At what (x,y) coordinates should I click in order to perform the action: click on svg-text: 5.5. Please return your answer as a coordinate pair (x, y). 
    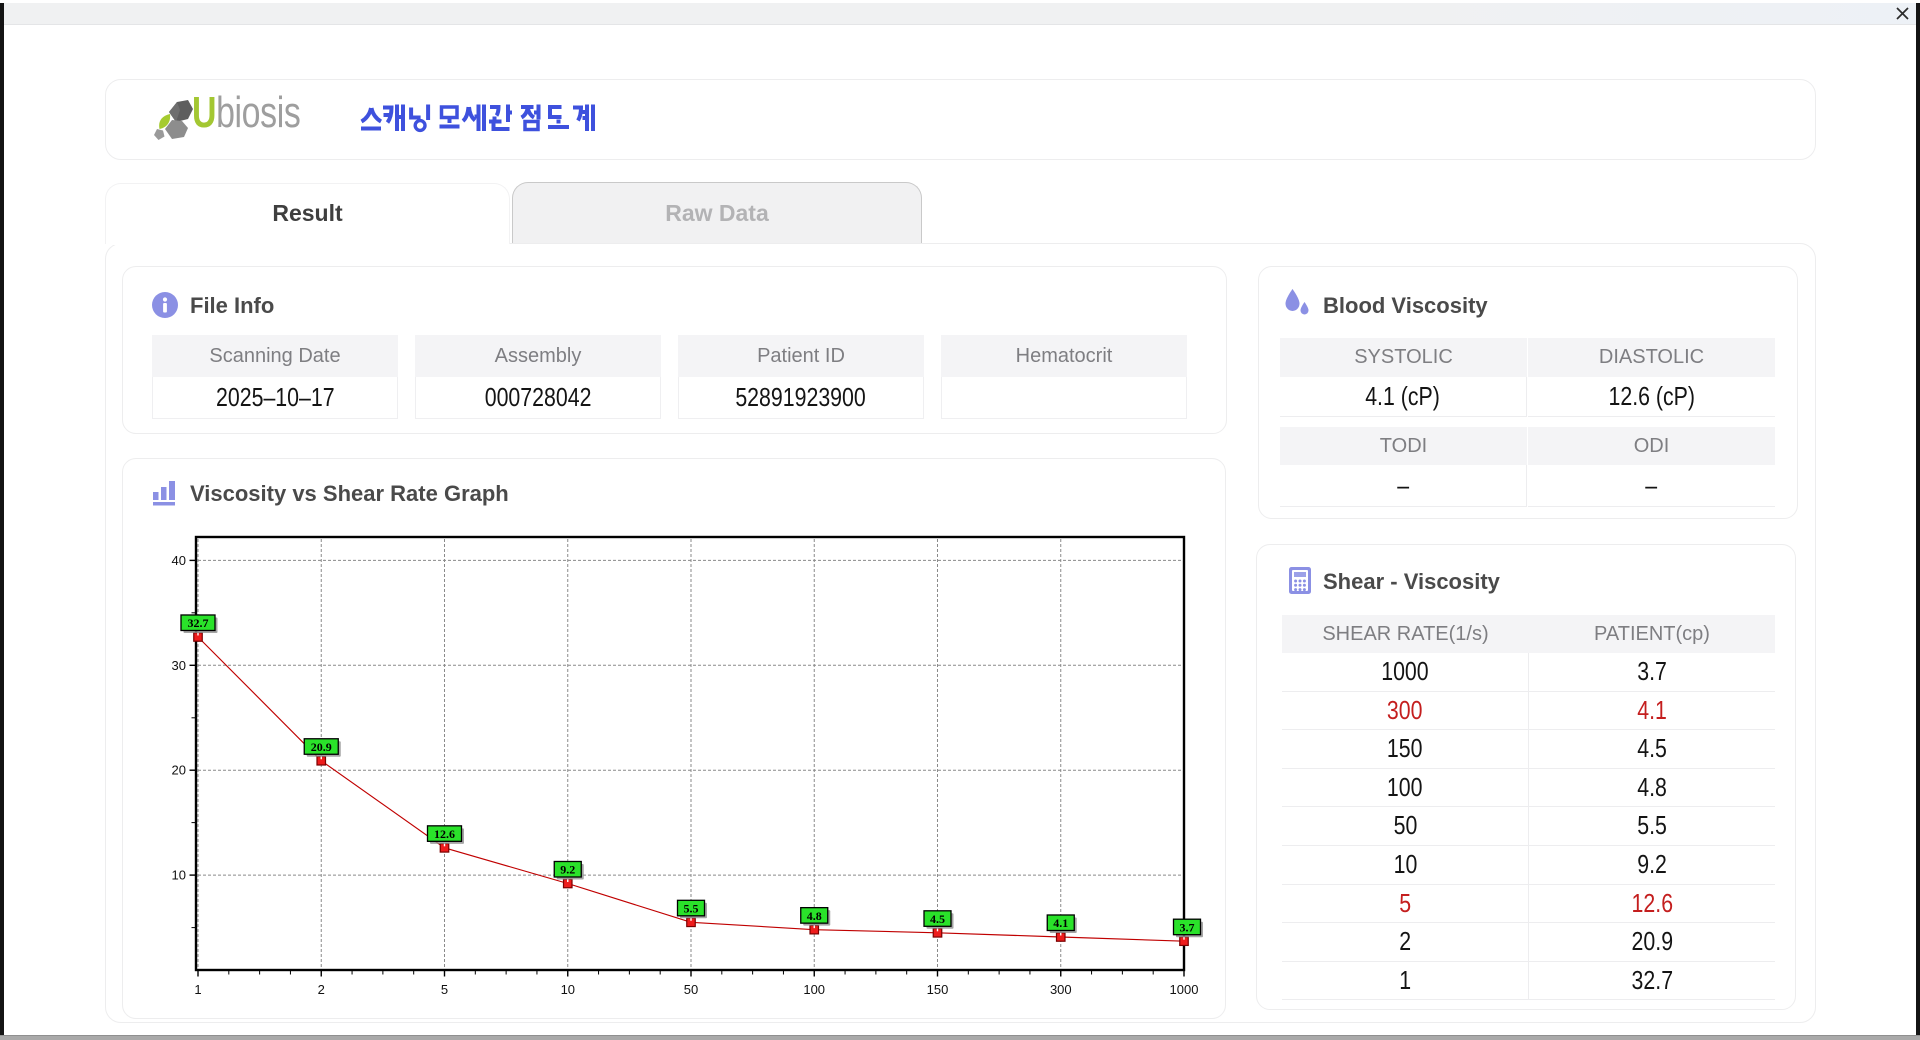
    Looking at the image, I should click on (691, 909).